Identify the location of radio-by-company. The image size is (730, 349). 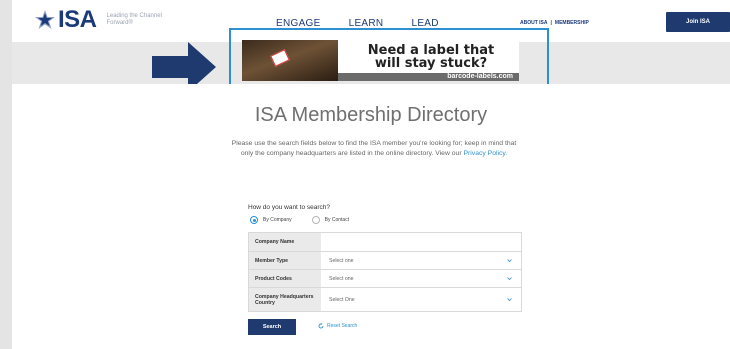
(254, 220).